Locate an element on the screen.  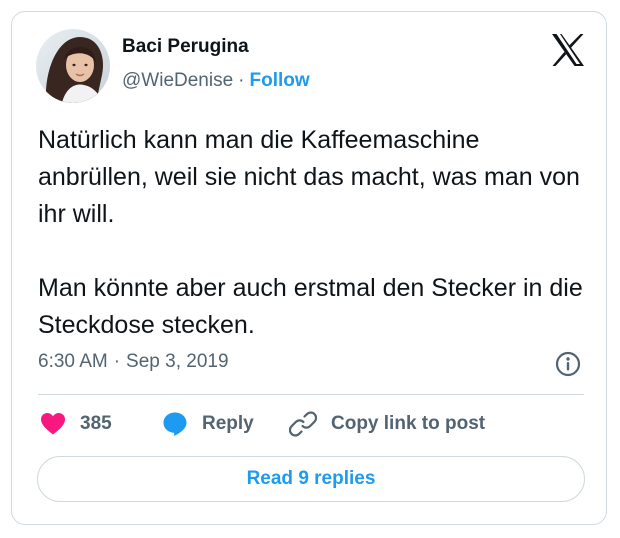
reply-button: Reply is located at coordinates (208, 424).